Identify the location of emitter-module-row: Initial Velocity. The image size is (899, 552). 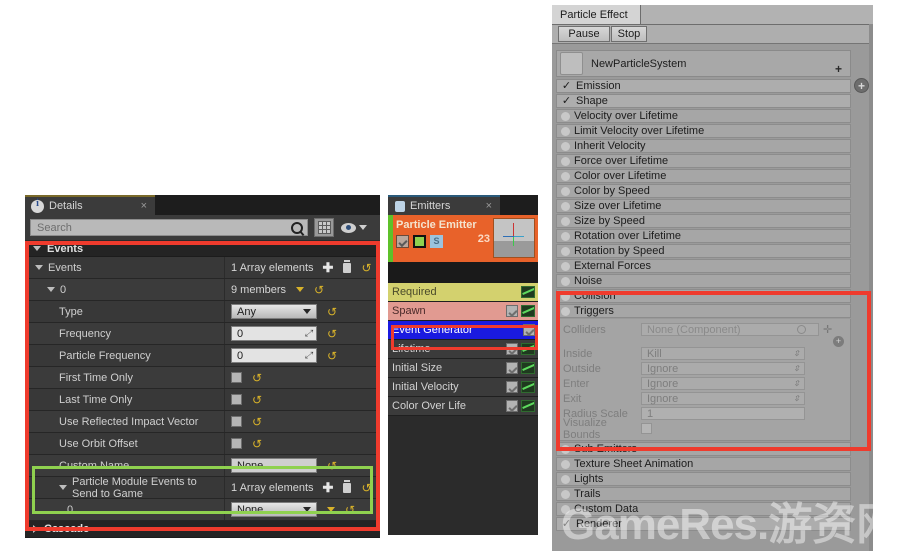
(463, 387).